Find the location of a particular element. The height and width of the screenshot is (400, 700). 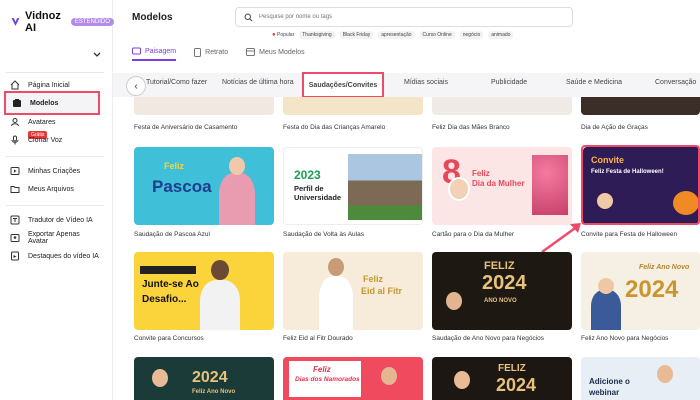

thumb-text: Perfil de is located at coordinates (309, 188).